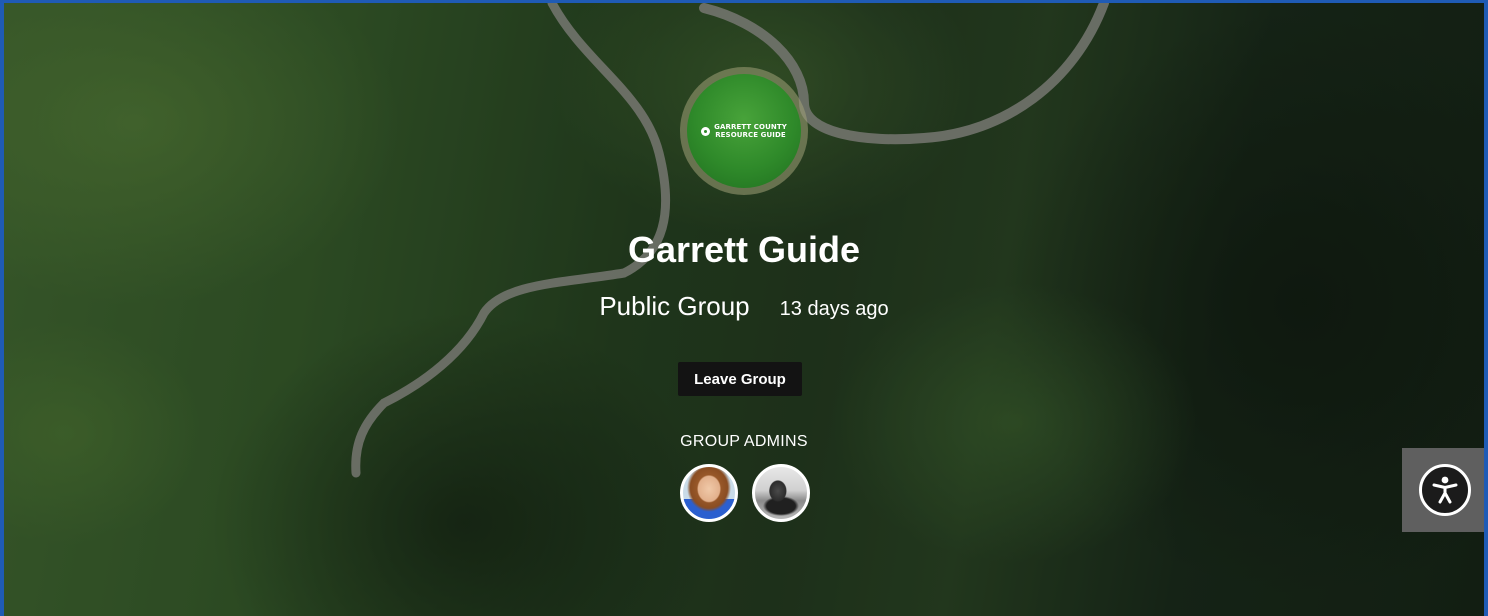 The image size is (1488, 616). I want to click on accessibility-button, so click(1443, 490).